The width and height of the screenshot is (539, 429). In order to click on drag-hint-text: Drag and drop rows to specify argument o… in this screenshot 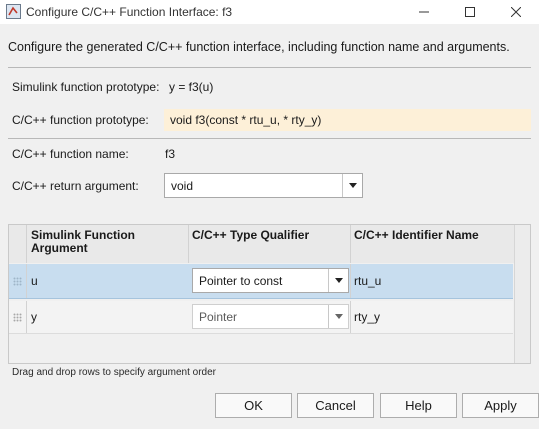, I will do `click(114, 372)`.